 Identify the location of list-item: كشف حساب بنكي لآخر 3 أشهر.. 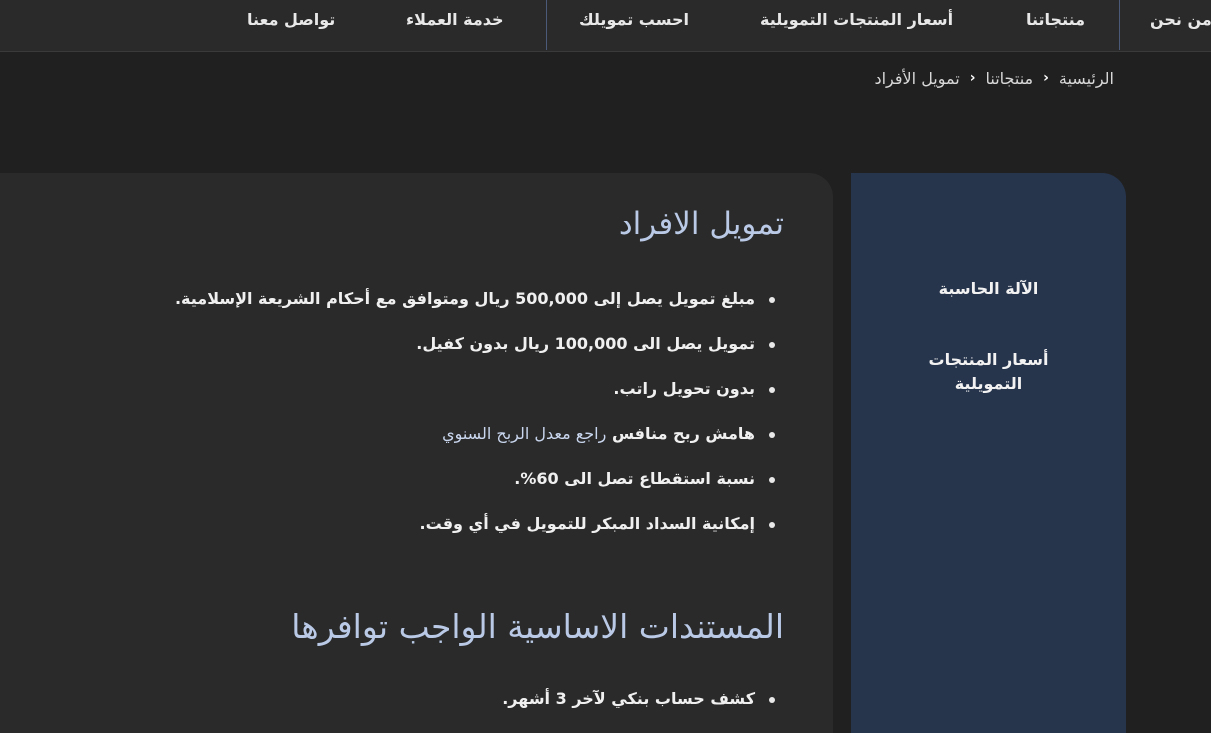
(639, 710).